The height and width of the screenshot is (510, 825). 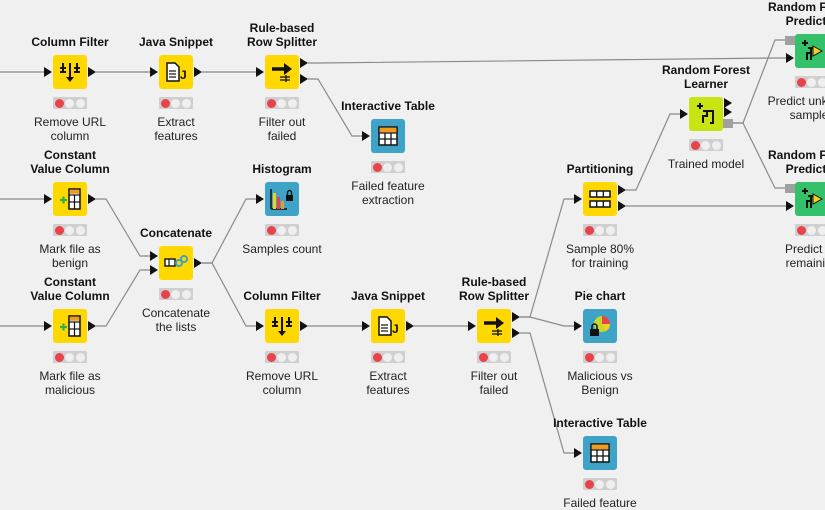 I want to click on model-output-port, so click(x=728, y=123).